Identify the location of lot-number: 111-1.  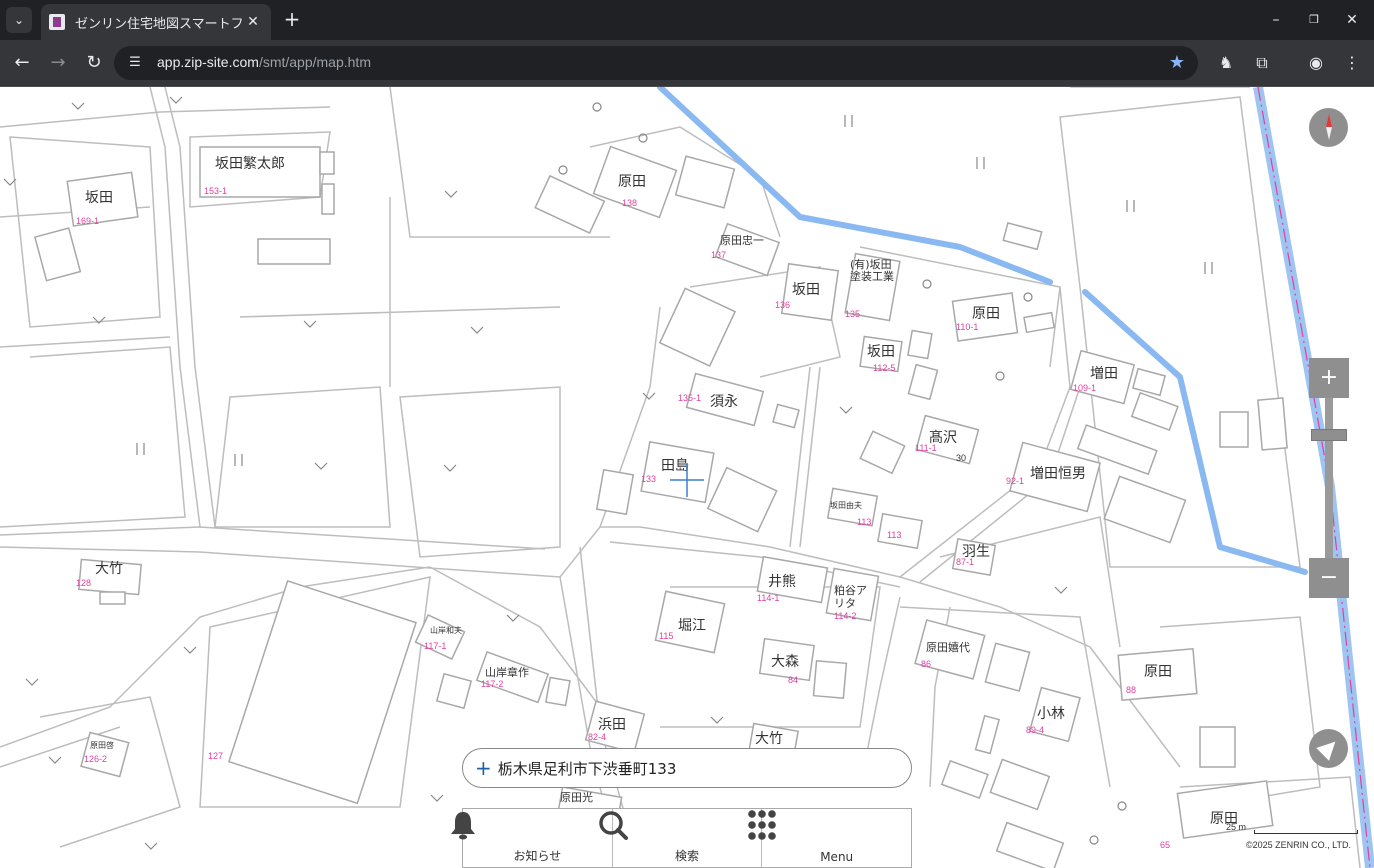
(926, 448).